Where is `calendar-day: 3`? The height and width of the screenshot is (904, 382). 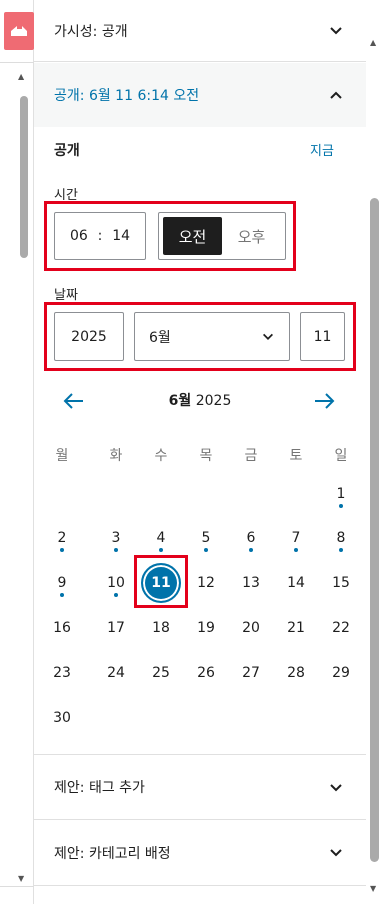 calendar-day: 3 is located at coordinates (116, 538).